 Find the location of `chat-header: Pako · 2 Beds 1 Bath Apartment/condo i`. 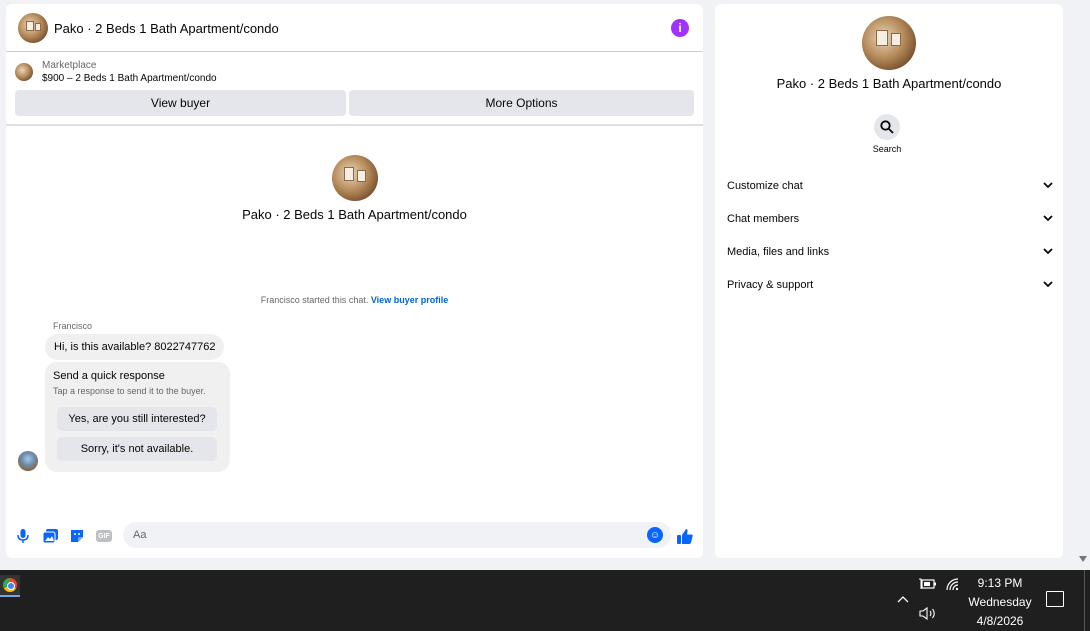

chat-header: Pako · 2 Beds 1 Bath Apartment/condo i is located at coordinates (354, 28).